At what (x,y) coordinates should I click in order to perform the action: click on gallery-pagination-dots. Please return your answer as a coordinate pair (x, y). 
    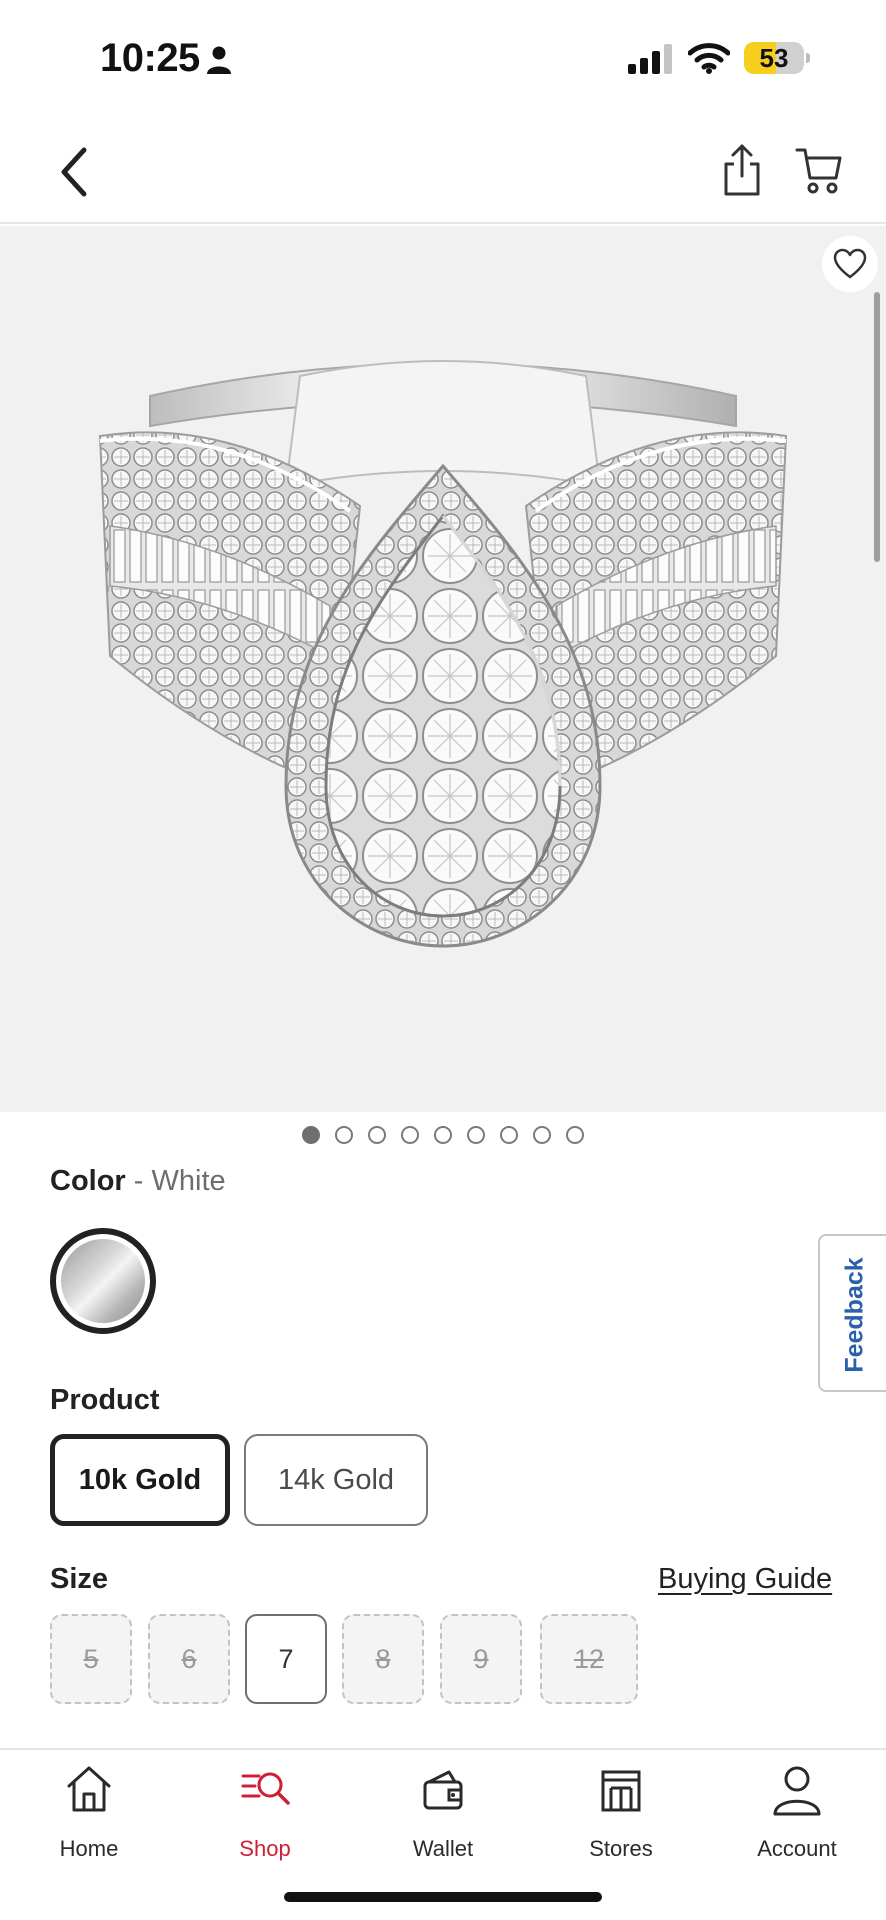
    Looking at the image, I should click on (443, 1136).